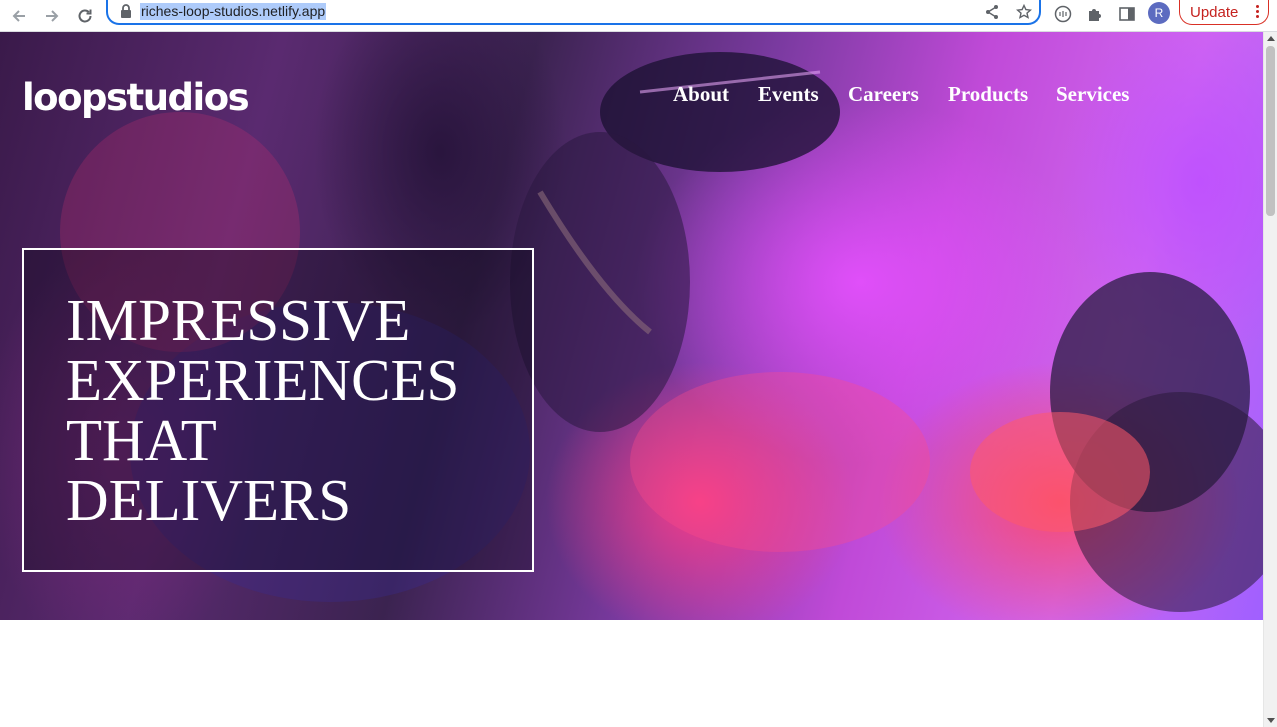 The height and width of the screenshot is (727, 1277). Describe the element at coordinates (1159, 13) in the screenshot. I see `avatar: R` at that location.